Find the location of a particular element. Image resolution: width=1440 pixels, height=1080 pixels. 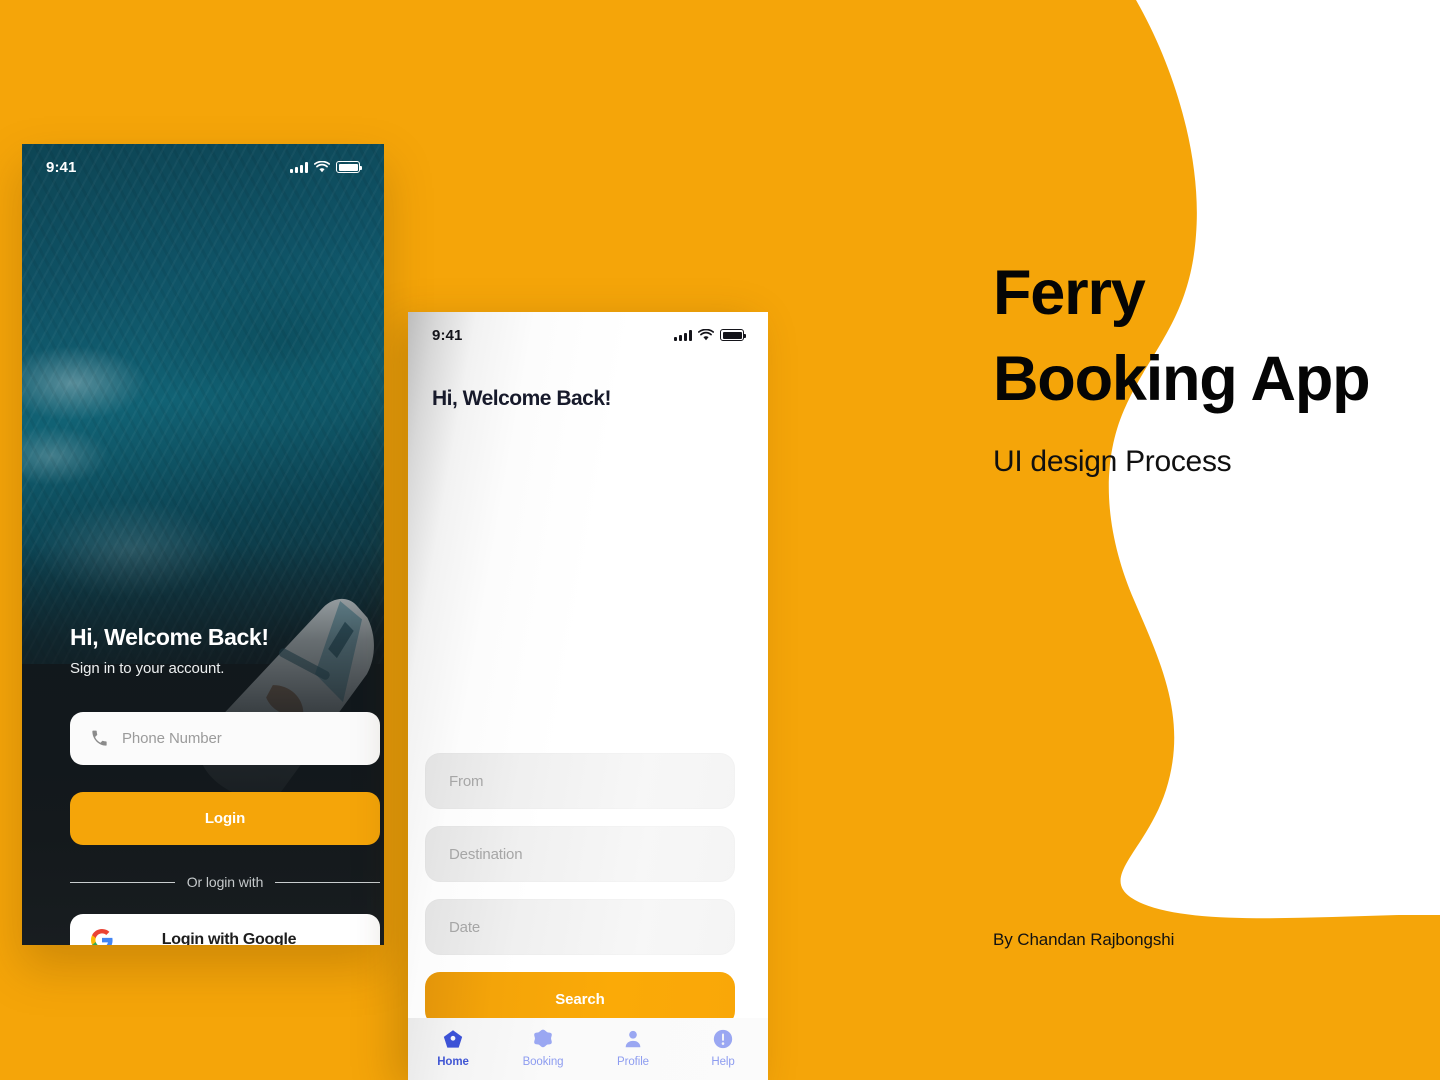

divider-line-left is located at coordinates (122, 882).